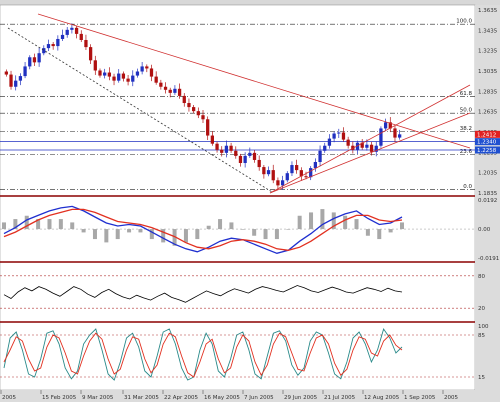 This screenshot has width=500, height=402. I want to click on time-tick-label: 12 Aug 2005, so click(382, 398).